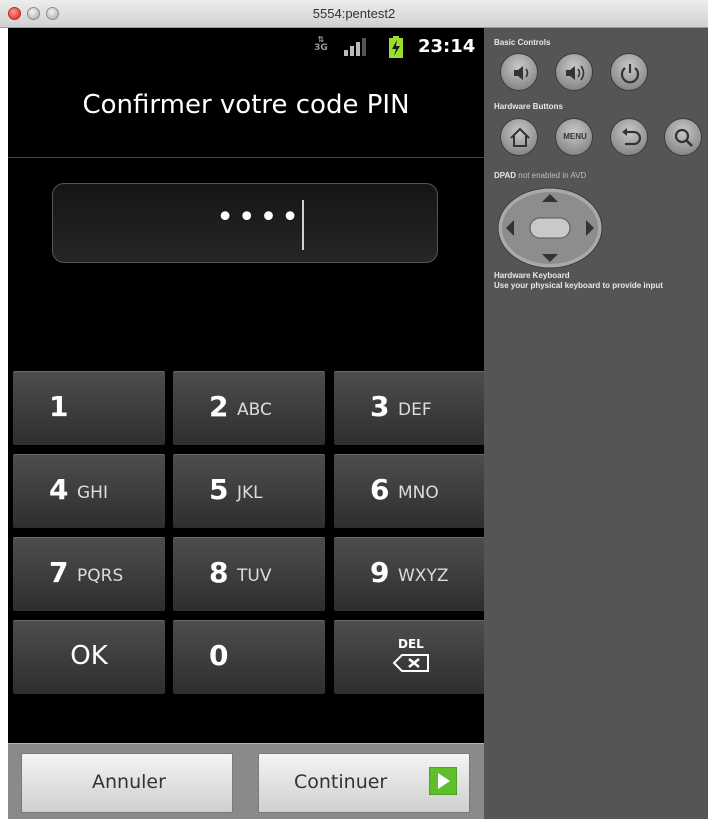 The image size is (708, 819). I want to click on volume-down-button, so click(519, 72).